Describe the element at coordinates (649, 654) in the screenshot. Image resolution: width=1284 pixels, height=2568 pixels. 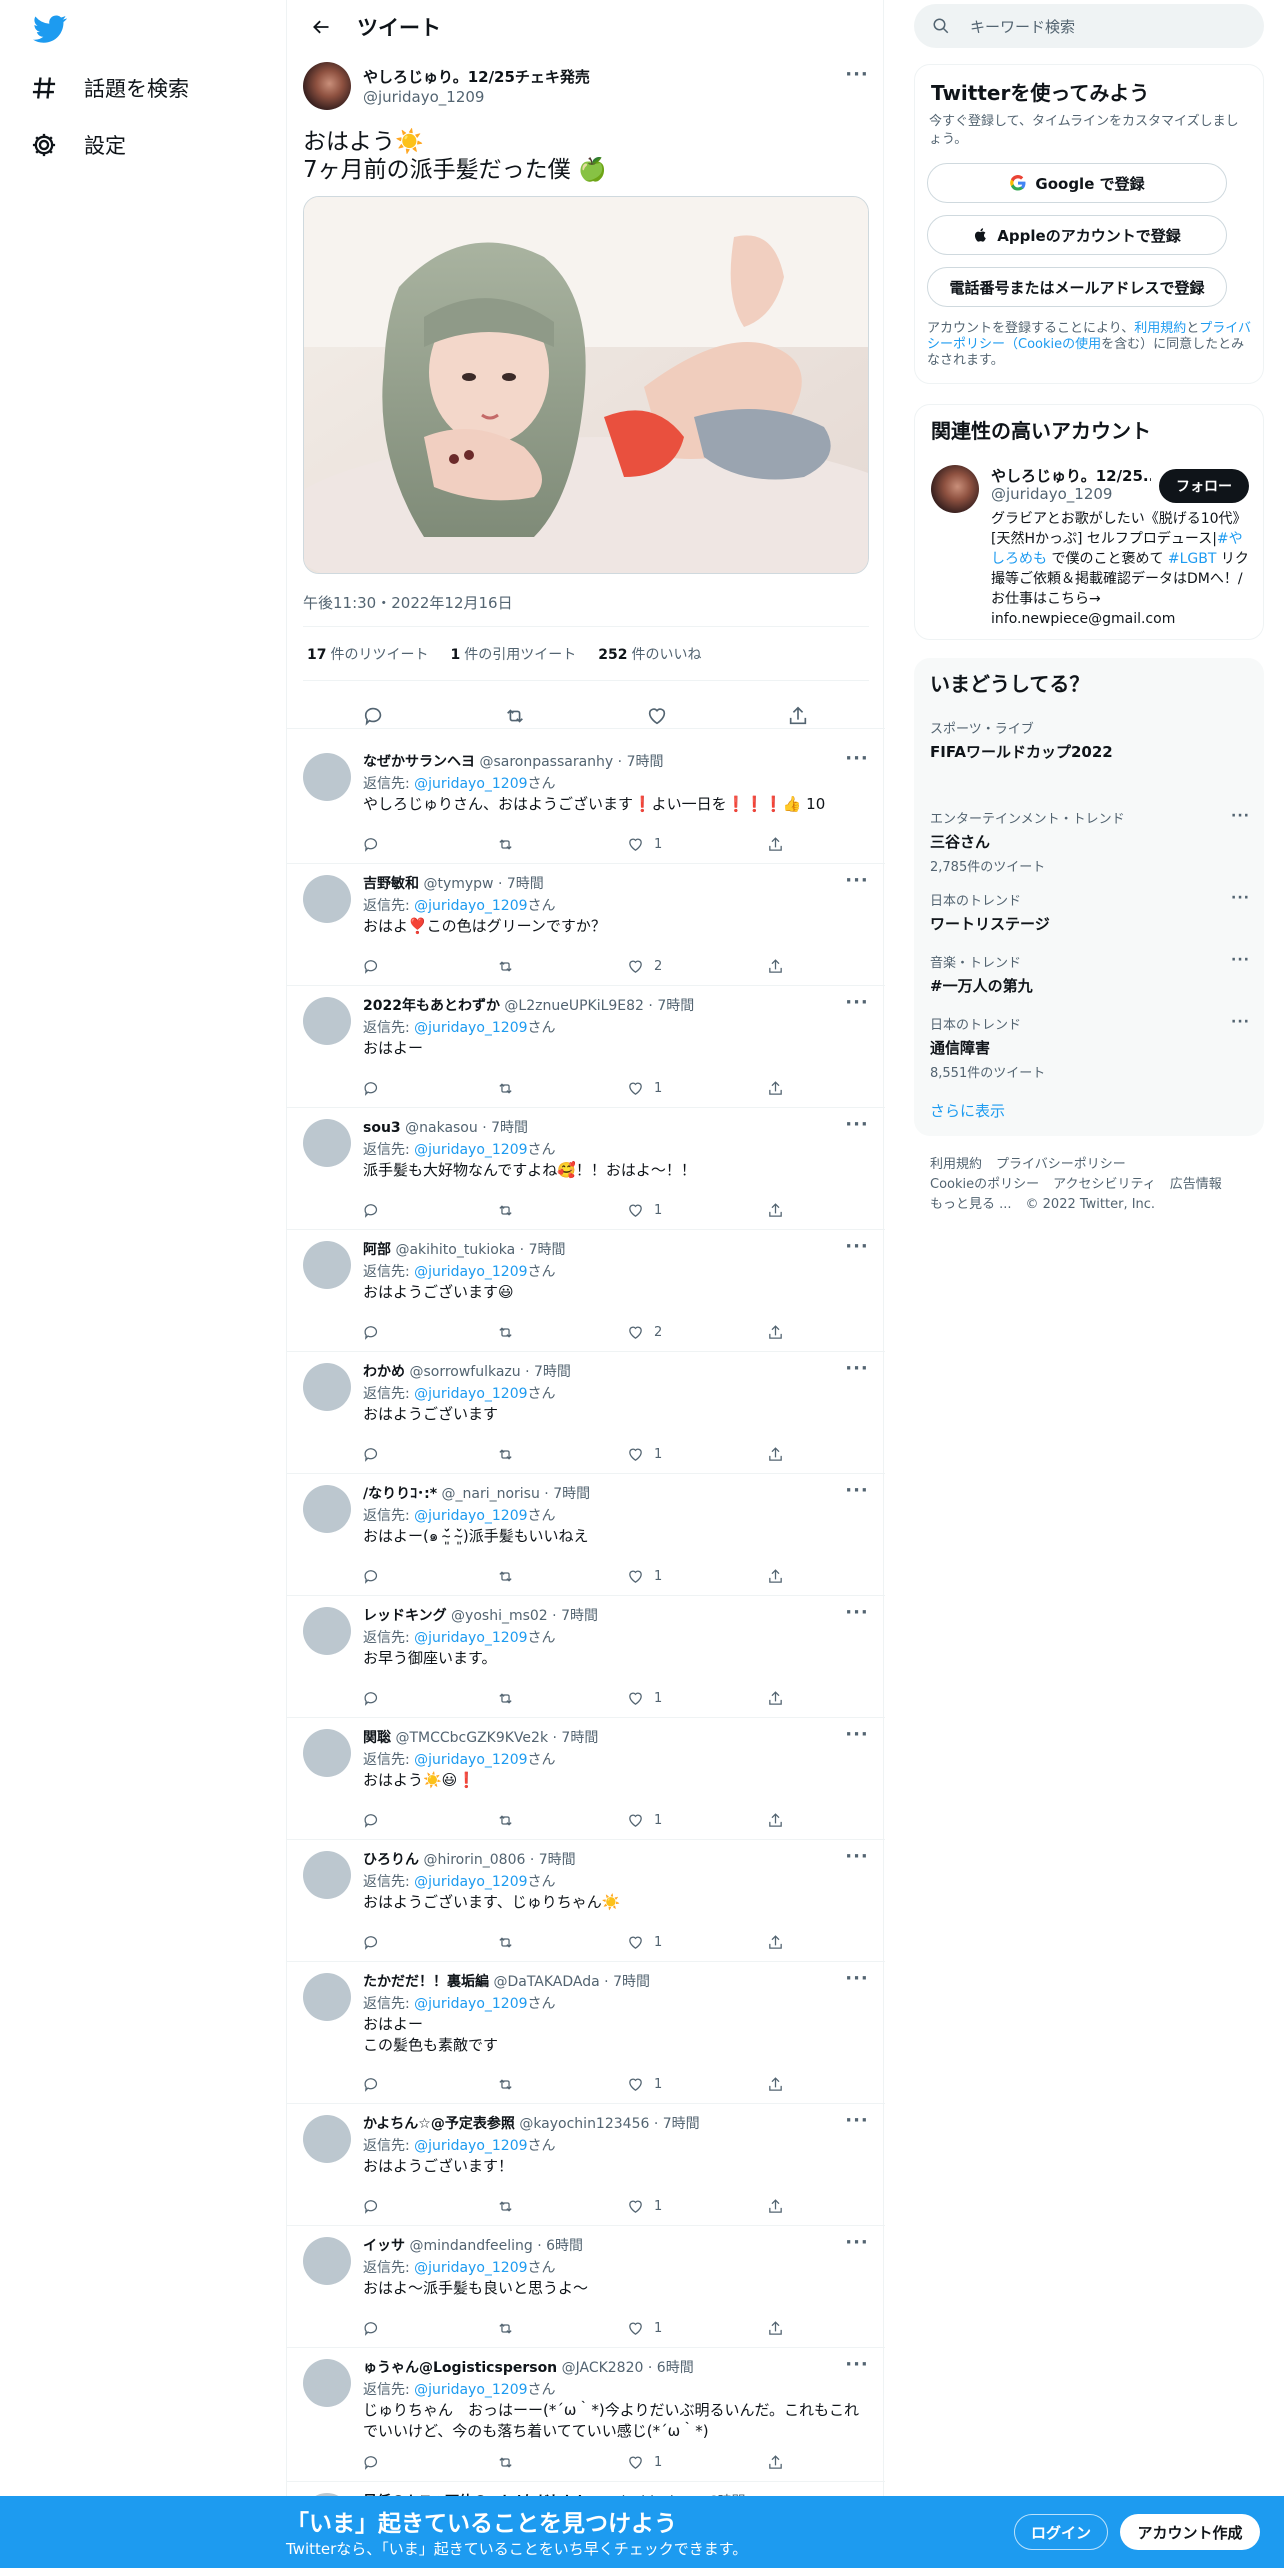
I see `like-count: 252 件のいいね` at that location.